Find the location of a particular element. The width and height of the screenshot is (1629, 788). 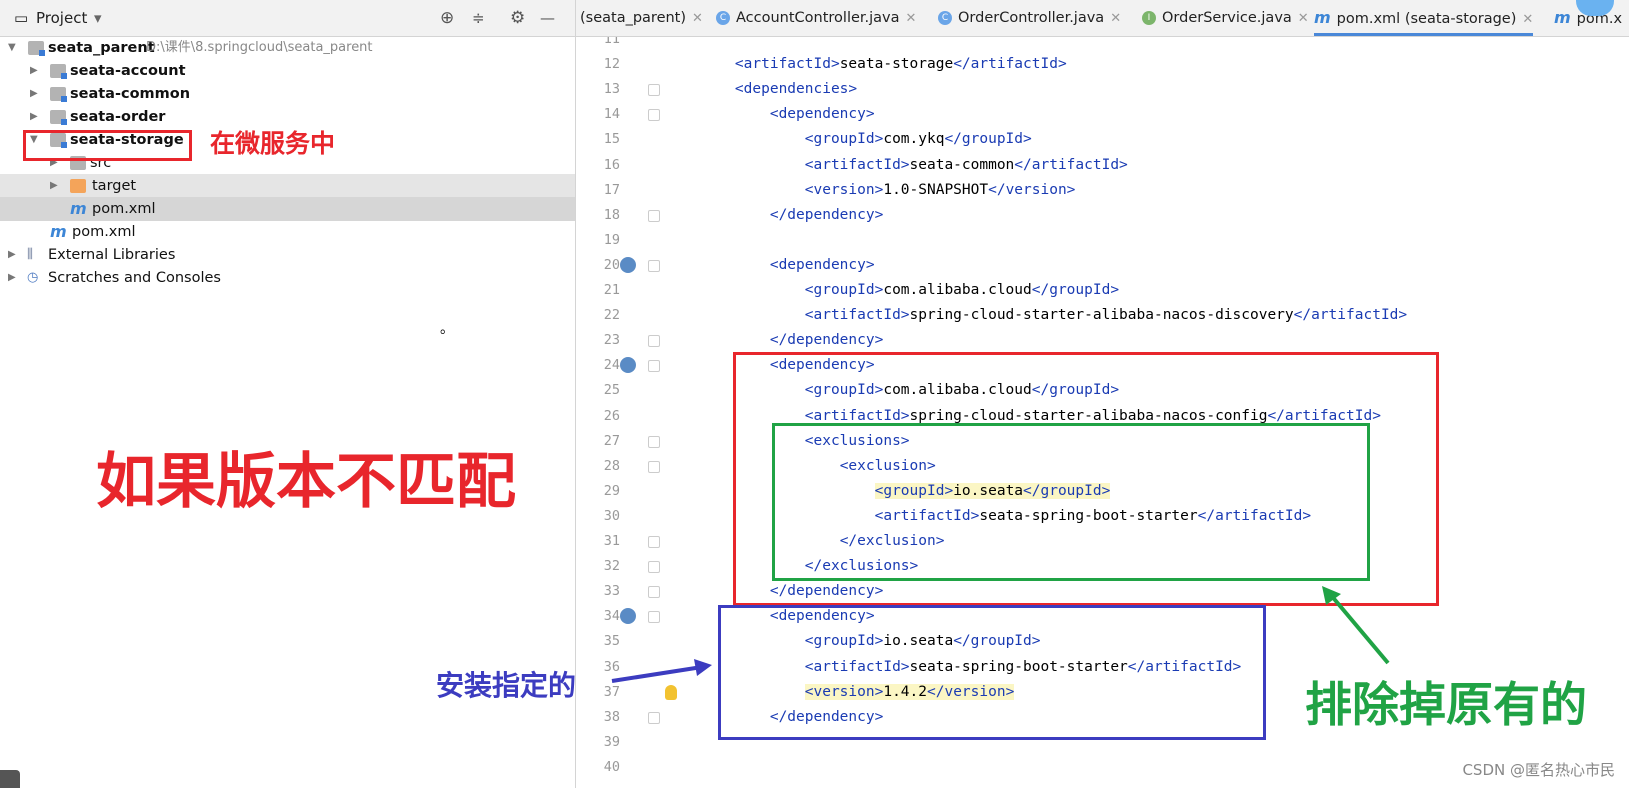

chevron-down-icon: ▾ is located at coordinates (98, 18).